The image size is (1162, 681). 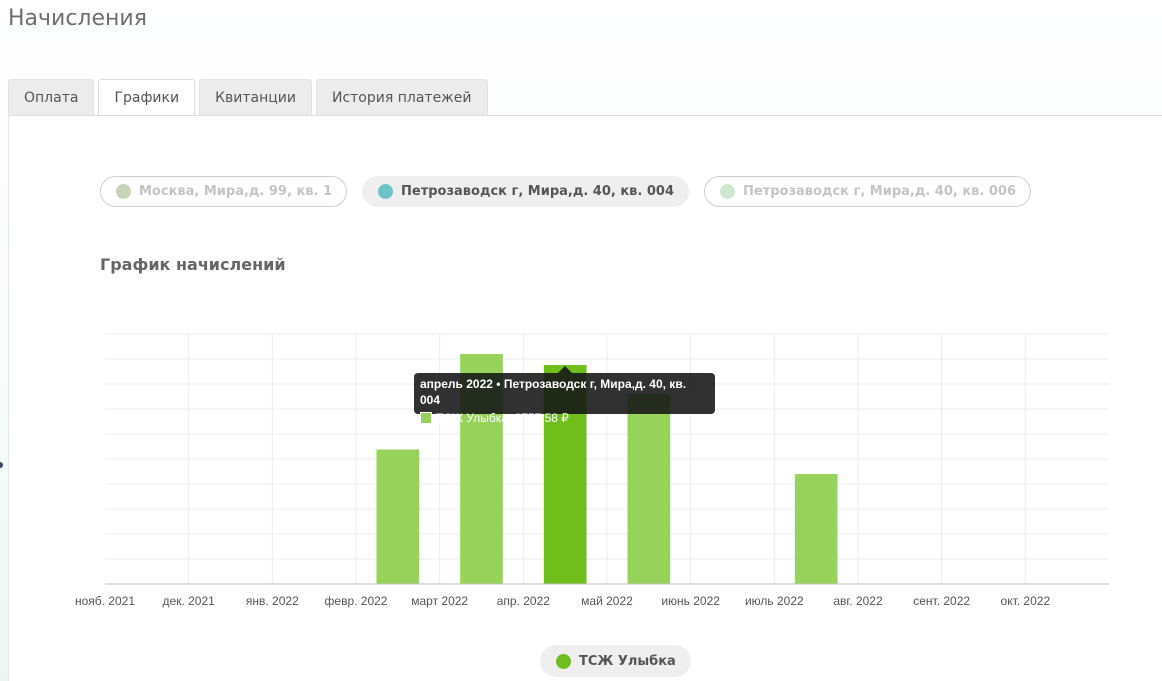 I want to click on tooltip-row: ТСЖ Улыбка: 8757.58 ₽, so click(x=564, y=418).